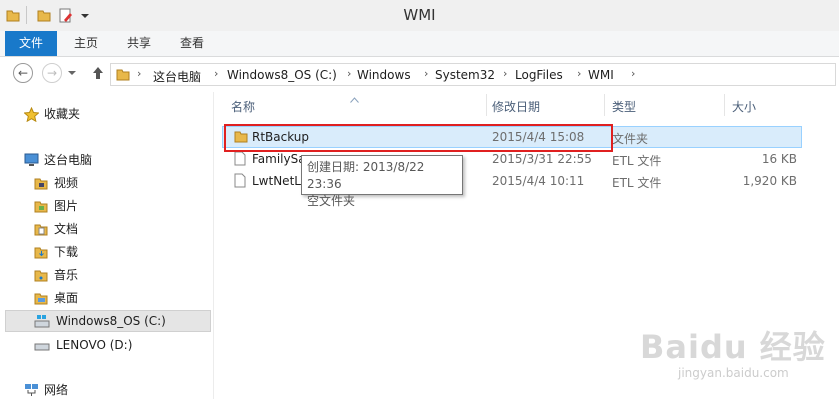  Describe the element at coordinates (31, 117) in the screenshot. I see `star-icon` at that location.